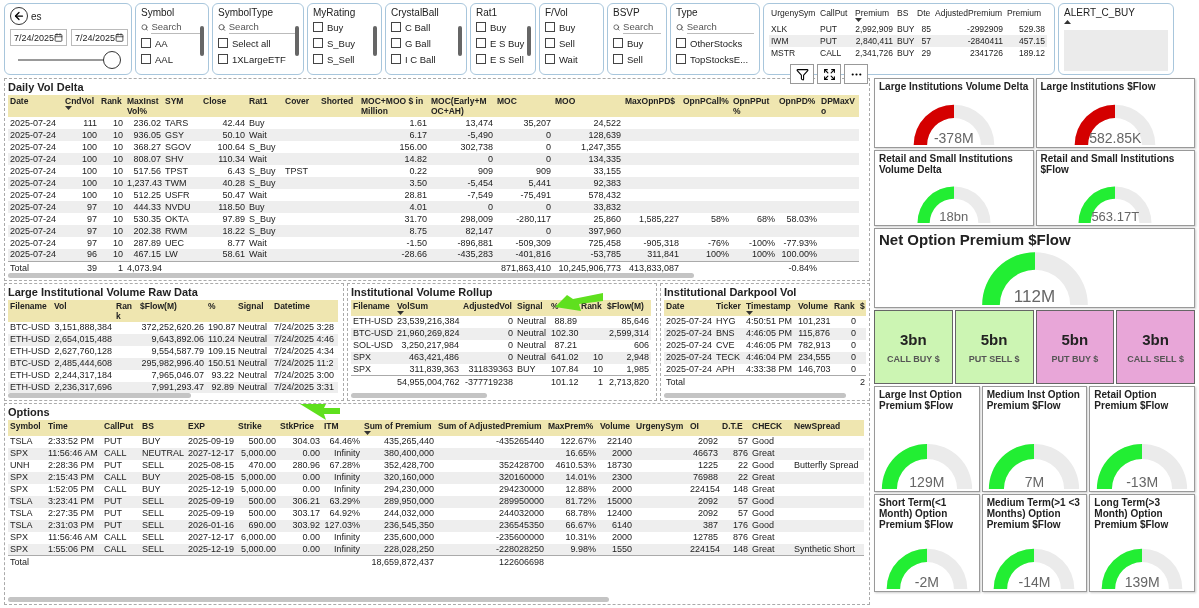 This screenshot has width=1199, height=608. I want to click on slider-thumb, so click(112, 60).